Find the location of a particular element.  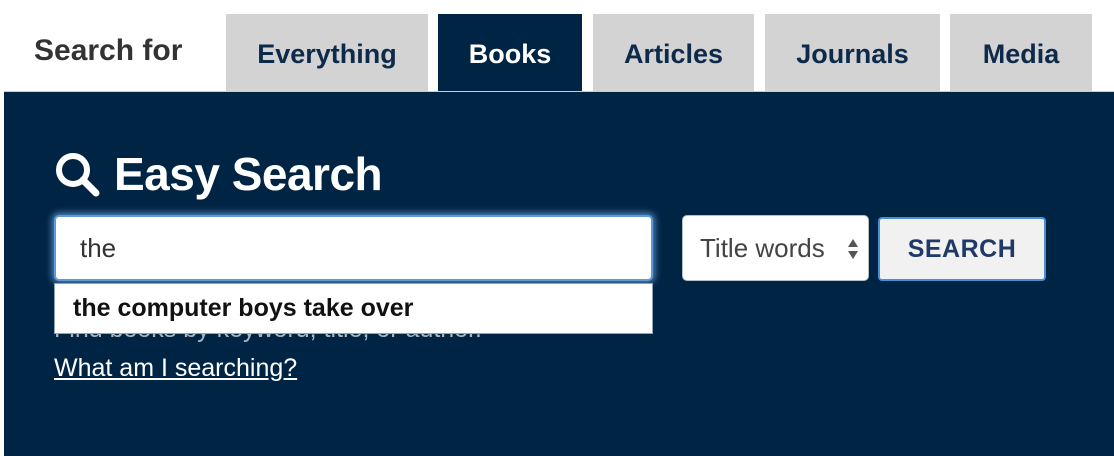

autocomplete-suggestion: the computer boys take over is located at coordinates (243, 308).